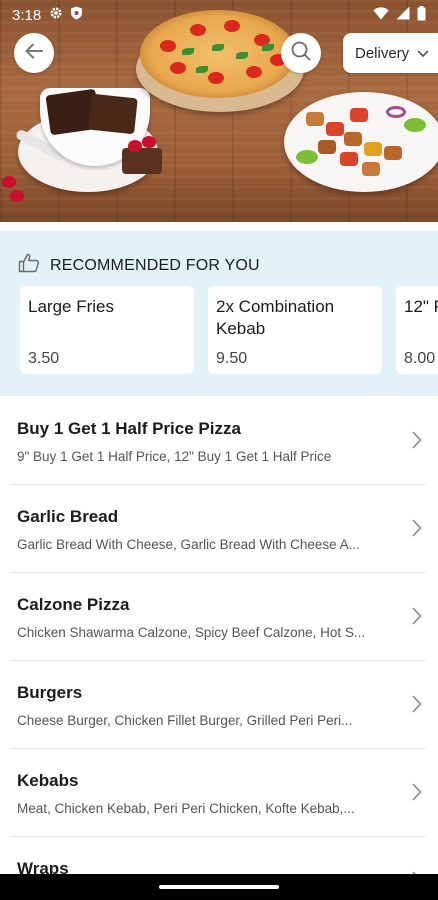 The width and height of the screenshot is (438, 900). I want to click on recommended-item-price: 8.00, so click(420, 358).